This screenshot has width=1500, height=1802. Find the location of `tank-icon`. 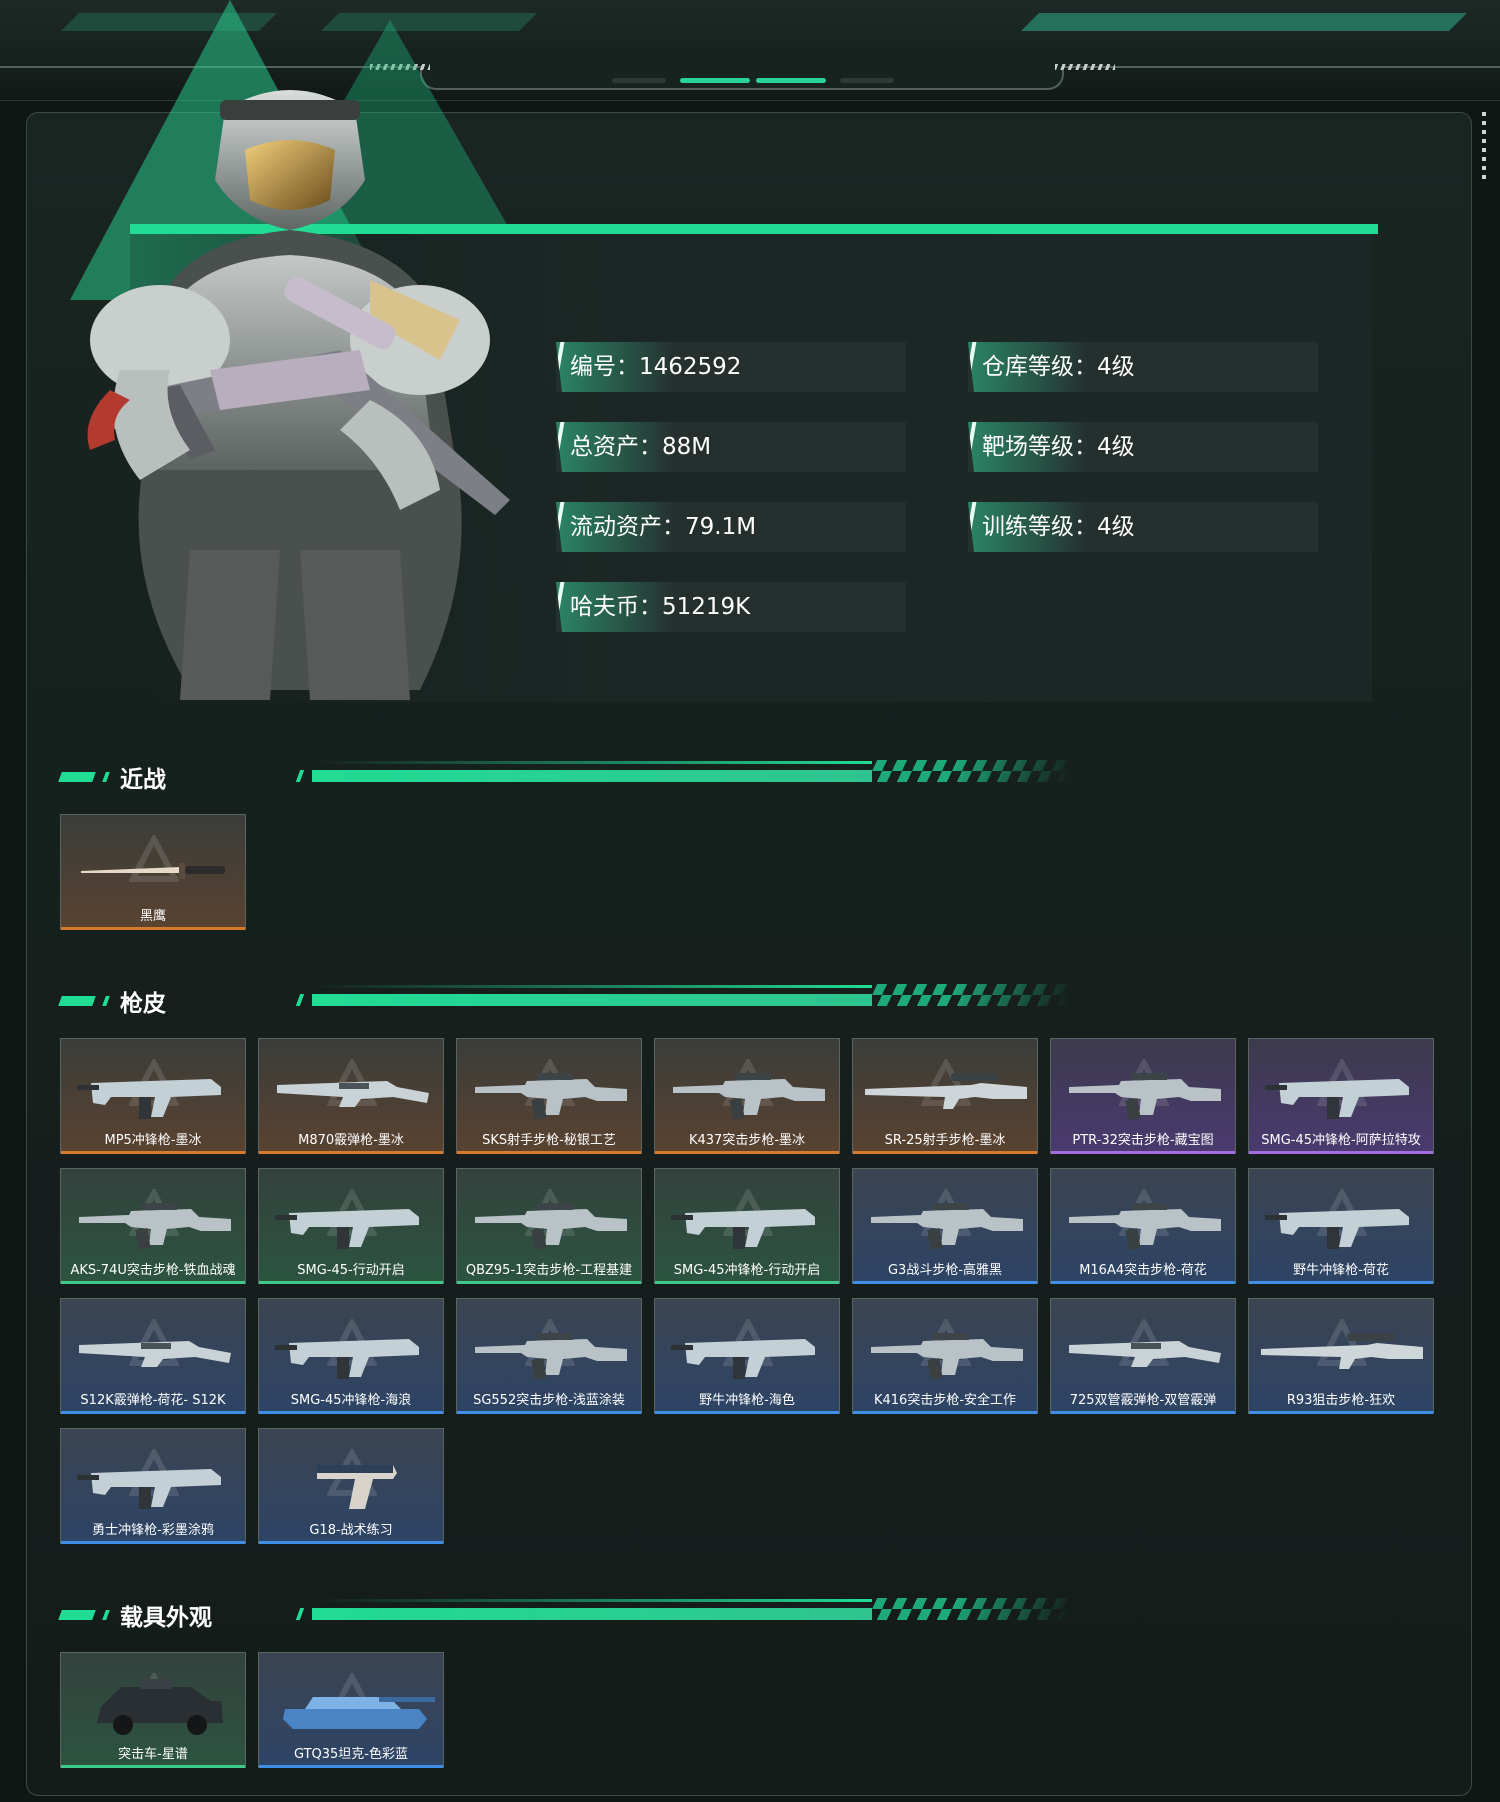

tank-icon is located at coordinates (359, 1713).